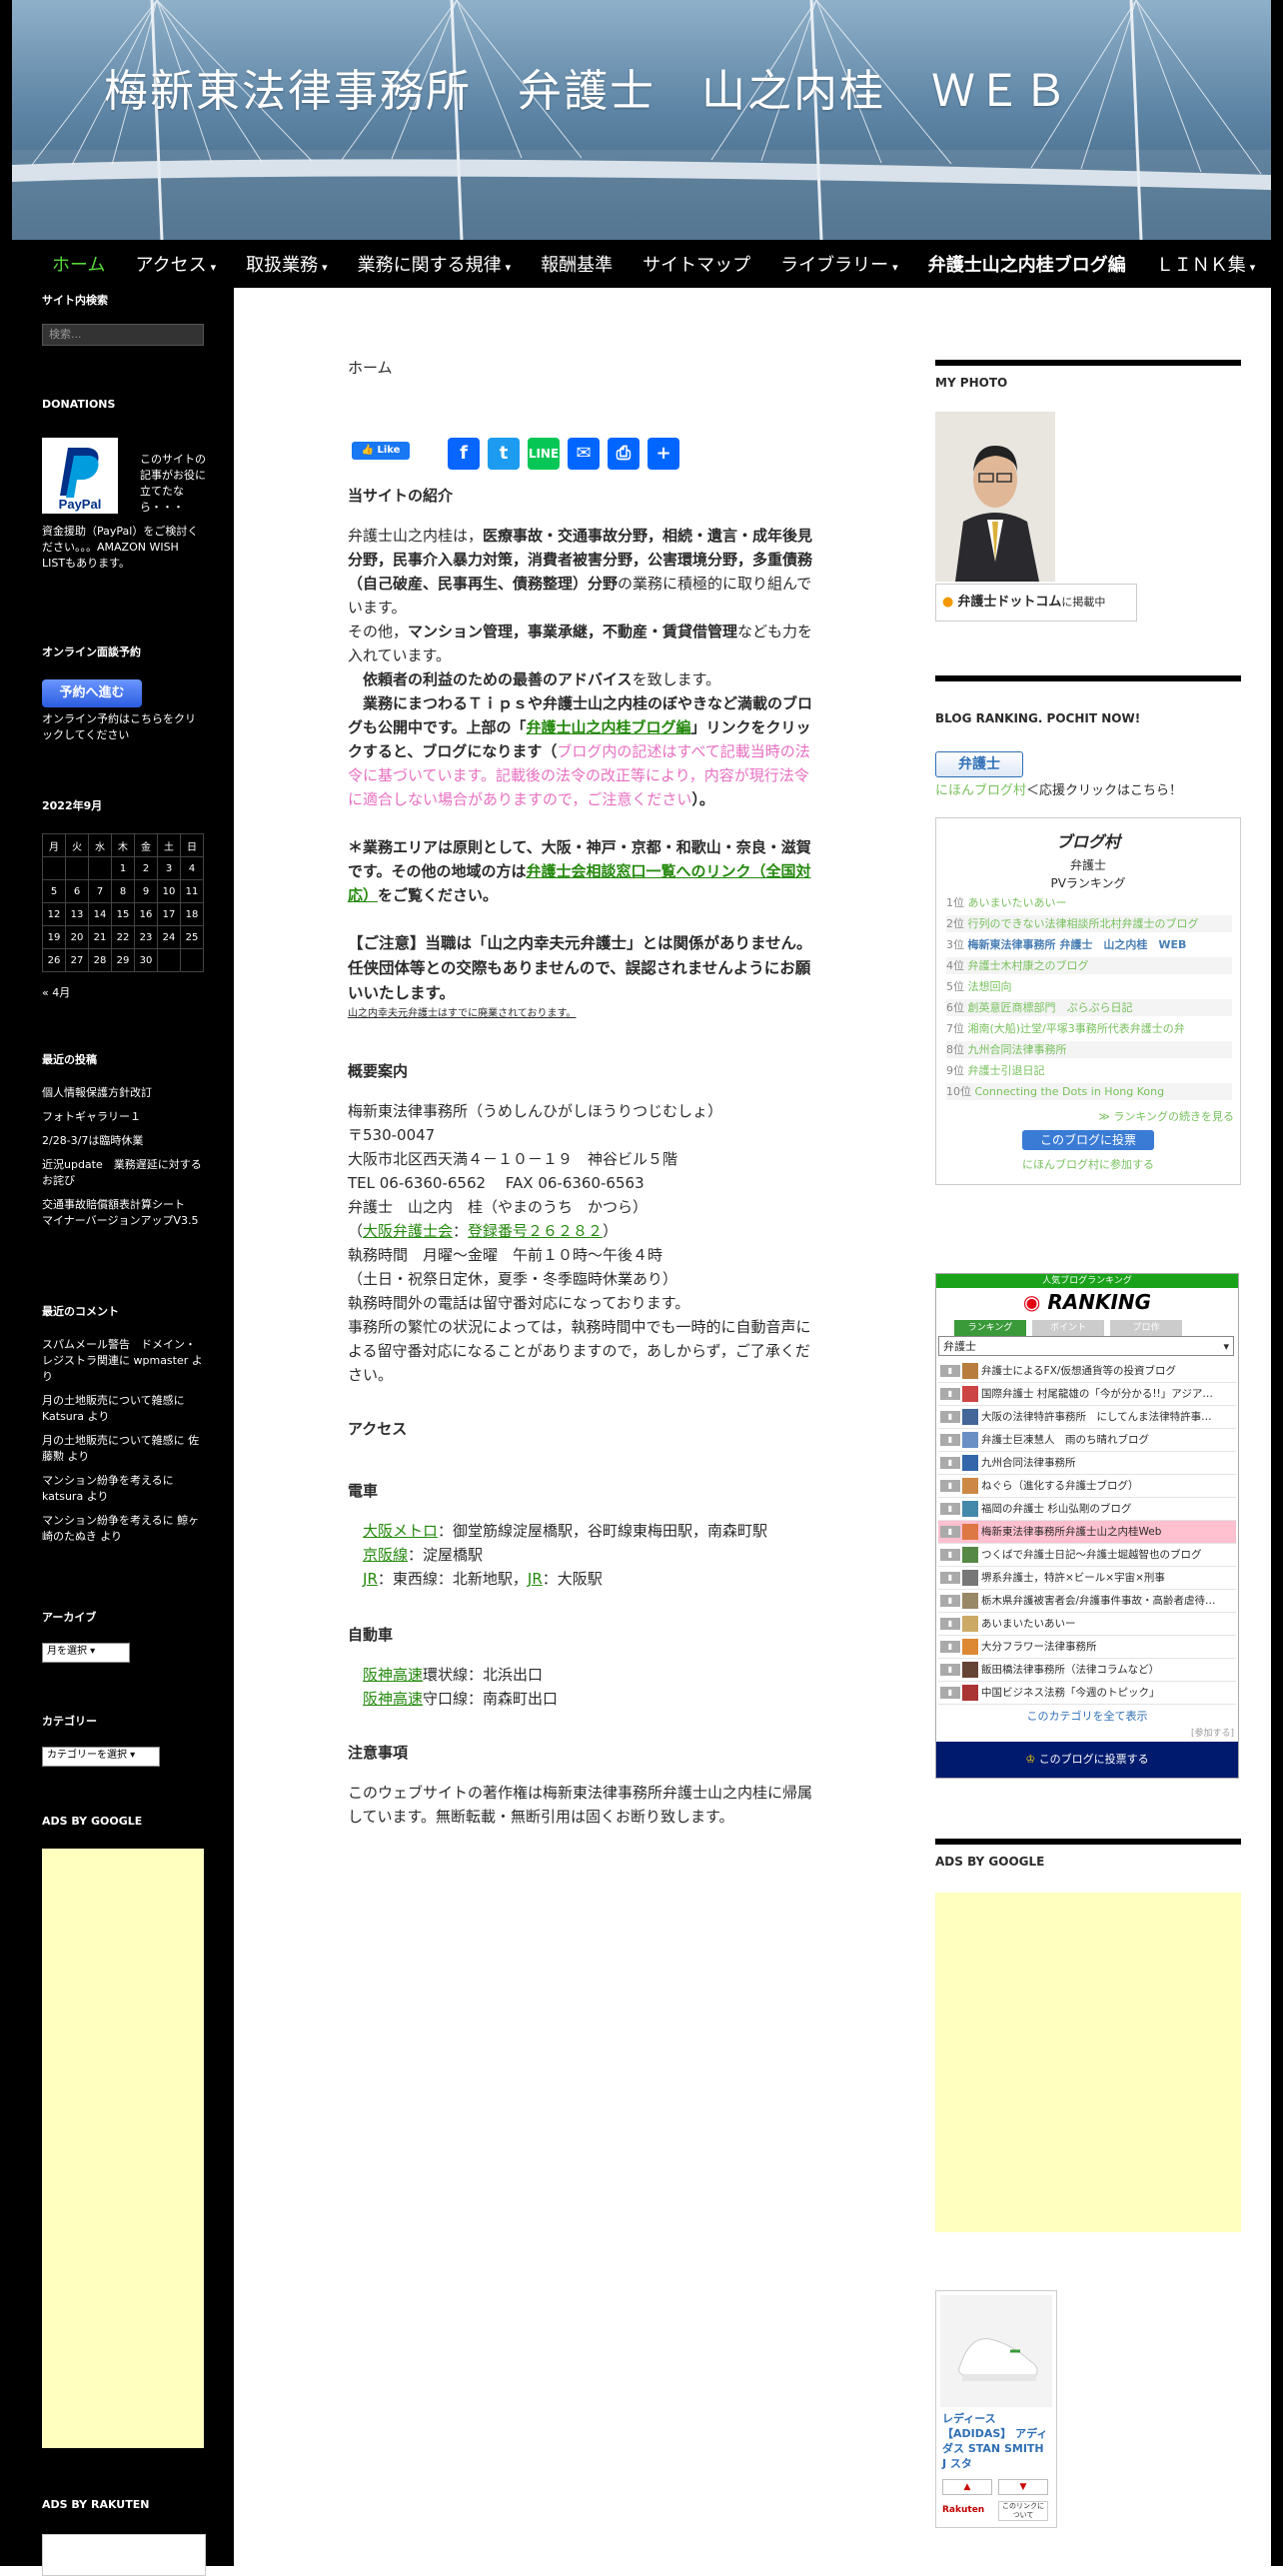  I want to click on ninki-tab: プロ作, so click(1146, 1328).